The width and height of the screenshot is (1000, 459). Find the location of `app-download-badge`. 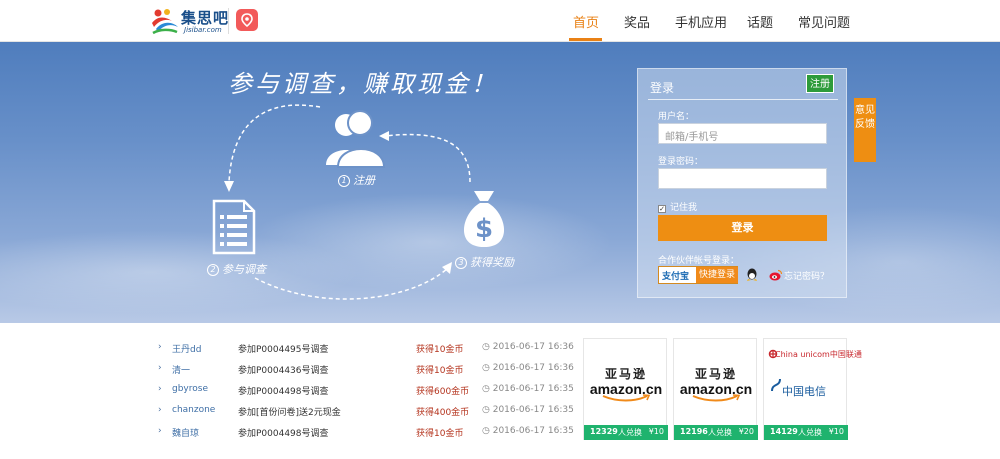

app-download-badge is located at coordinates (247, 20).